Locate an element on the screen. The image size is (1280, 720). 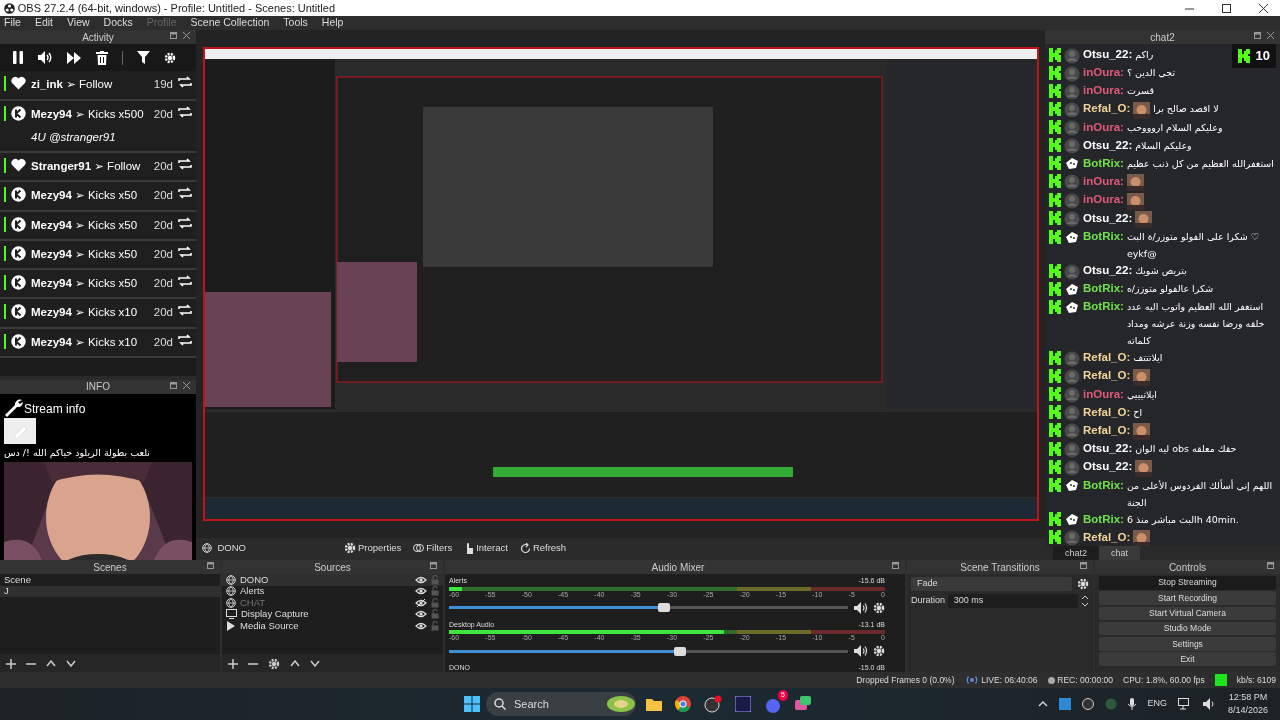
source-item: Media Source is located at coordinates (332, 626).